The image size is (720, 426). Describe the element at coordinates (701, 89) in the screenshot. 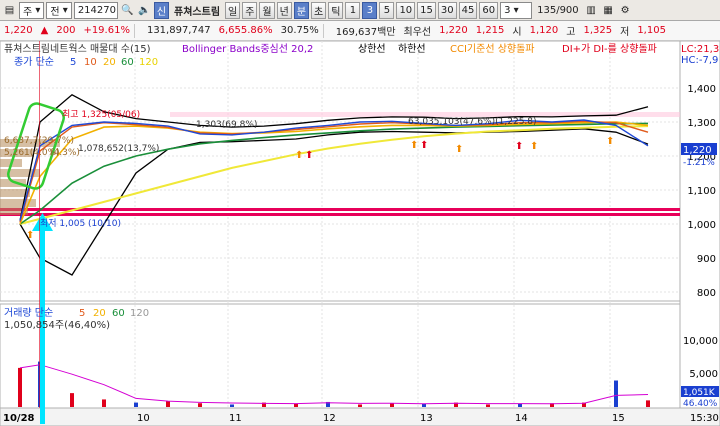

I see `y-tick: 1,400` at that location.